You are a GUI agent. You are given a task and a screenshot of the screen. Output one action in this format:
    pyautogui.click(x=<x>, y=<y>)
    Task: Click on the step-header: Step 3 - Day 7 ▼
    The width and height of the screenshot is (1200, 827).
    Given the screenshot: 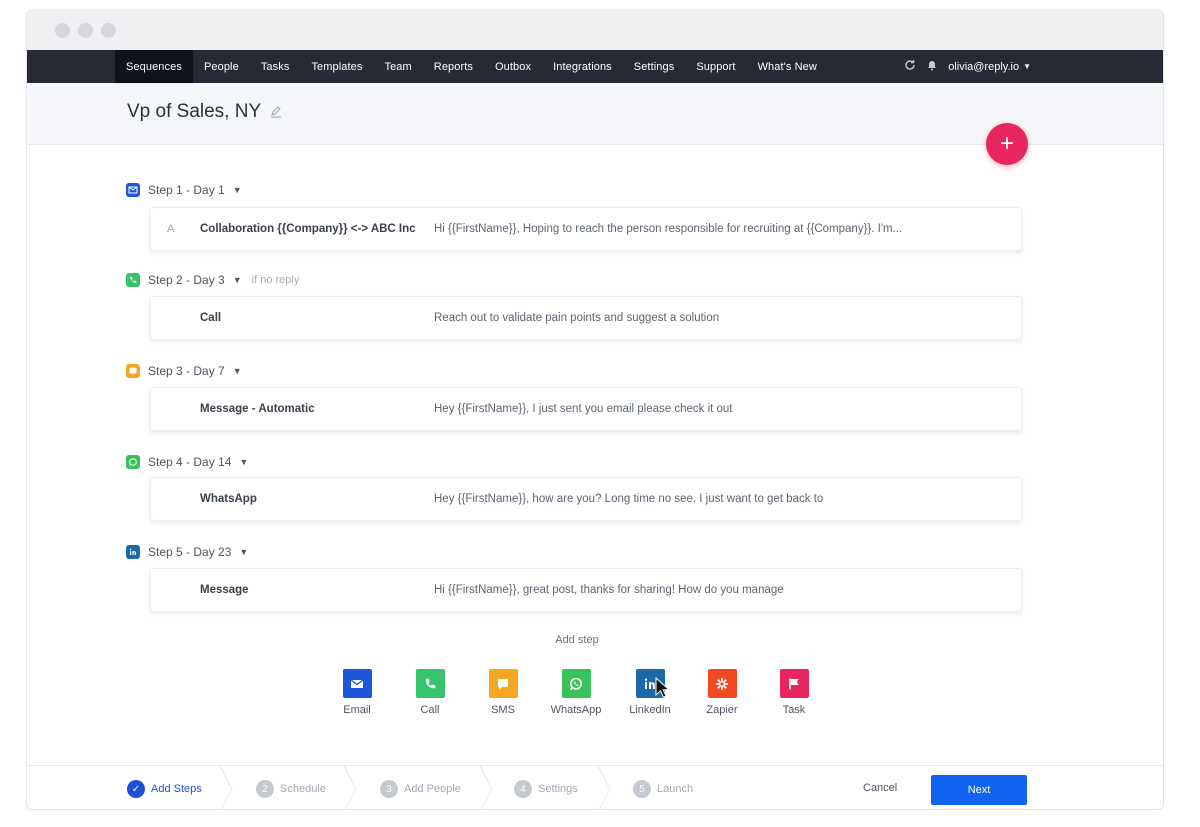 What is the action you would take?
    pyautogui.click(x=189, y=371)
    